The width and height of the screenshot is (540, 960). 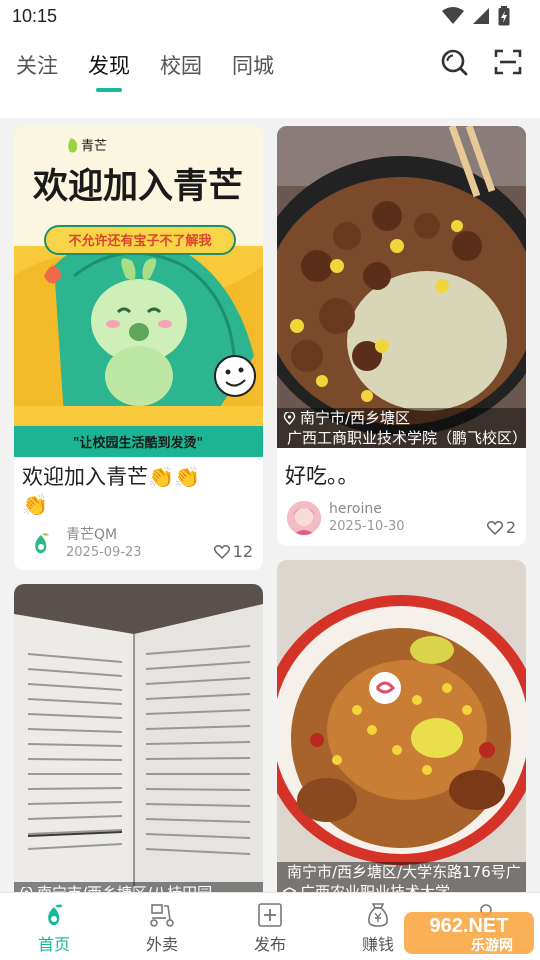 What do you see at coordinates (242, 551) in the screenshot?
I see `like-count: 12` at bounding box center [242, 551].